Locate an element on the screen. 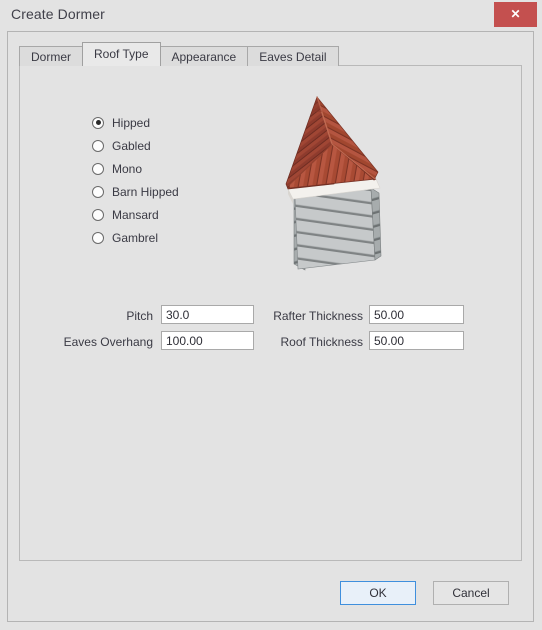 The width and height of the screenshot is (542, 630). tab-eaves-detail: Eaves Detail is located at coordinates (293, 56).